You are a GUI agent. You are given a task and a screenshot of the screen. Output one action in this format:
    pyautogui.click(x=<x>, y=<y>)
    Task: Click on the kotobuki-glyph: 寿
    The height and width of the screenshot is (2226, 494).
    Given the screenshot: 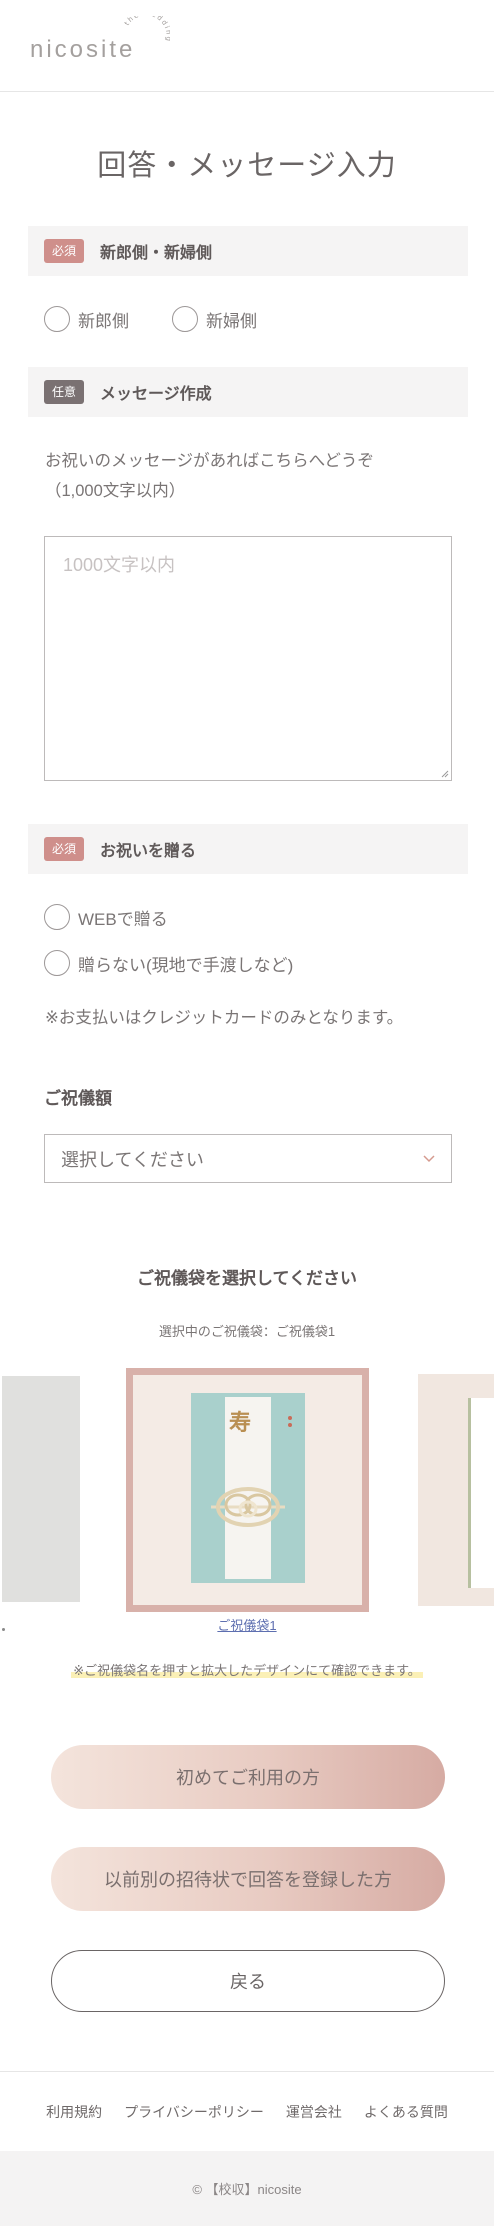 What is the action you would take?
    pyautogui.click(x=240, y=1423)
    